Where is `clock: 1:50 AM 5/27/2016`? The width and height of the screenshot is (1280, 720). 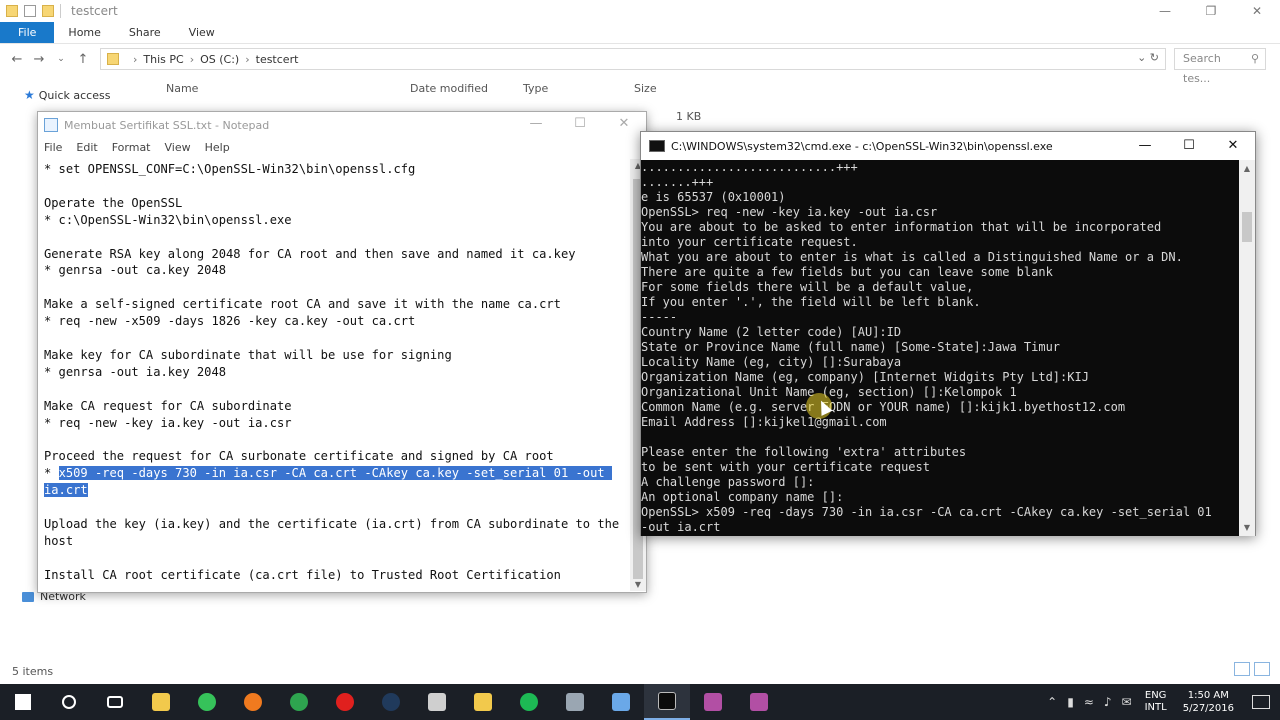 clock: 1:50 AM 5/27/2016 is located at coordinates (1208, 702).